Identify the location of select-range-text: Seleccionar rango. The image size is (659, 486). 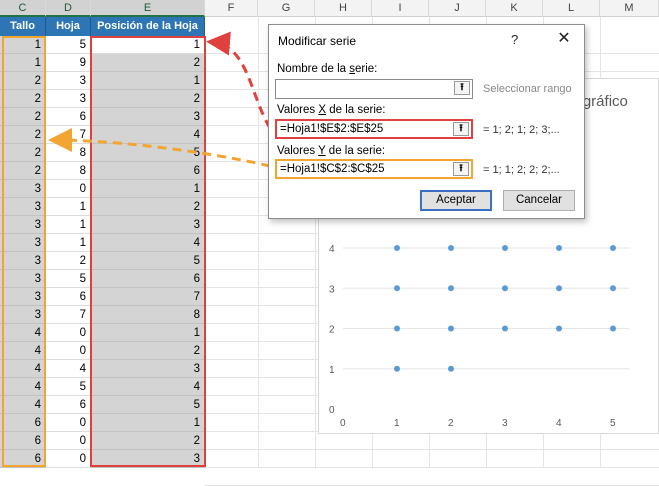
(527, 89).